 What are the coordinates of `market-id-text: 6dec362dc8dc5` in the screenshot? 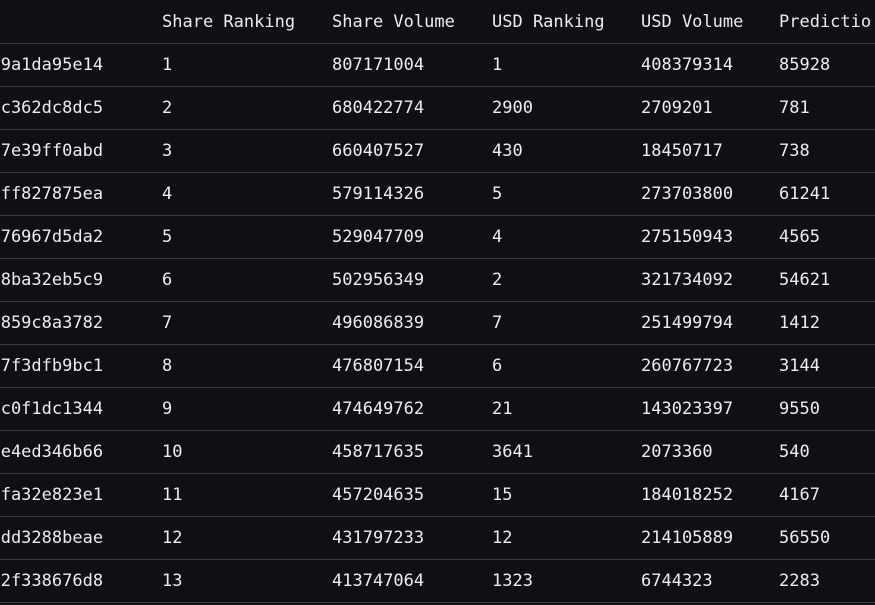 It's located at (52, 108).